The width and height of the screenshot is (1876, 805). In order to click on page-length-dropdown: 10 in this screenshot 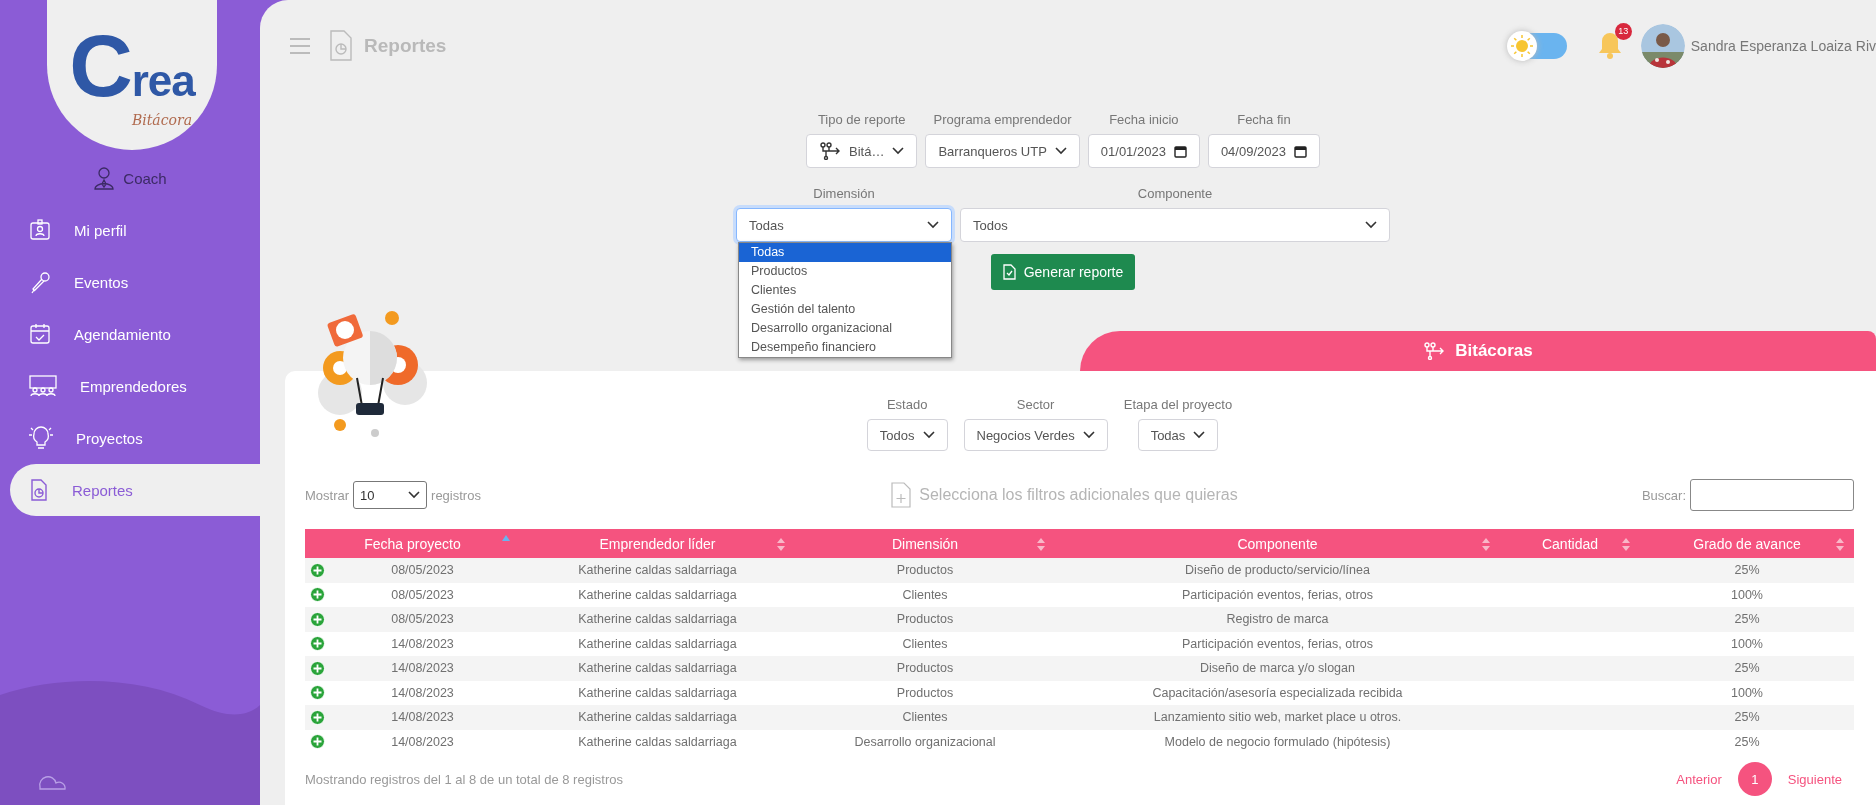, I will do `click(390, 495)`.